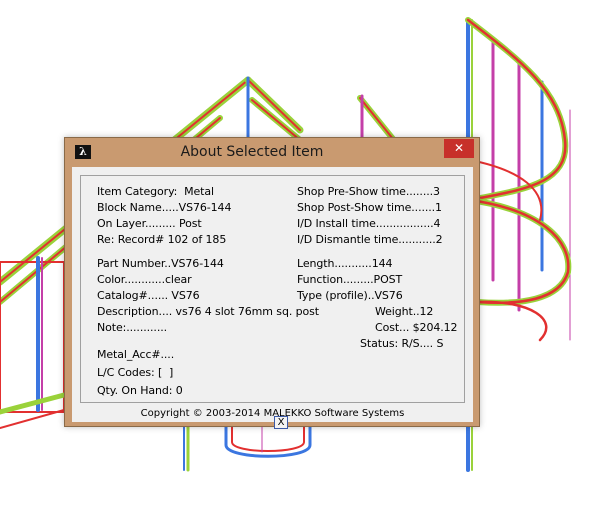  What do you see at coordinates (350, 295) in the screenshot?
I see `type-profile: Type (profile)..VS76` at bounding box center [350, 295].